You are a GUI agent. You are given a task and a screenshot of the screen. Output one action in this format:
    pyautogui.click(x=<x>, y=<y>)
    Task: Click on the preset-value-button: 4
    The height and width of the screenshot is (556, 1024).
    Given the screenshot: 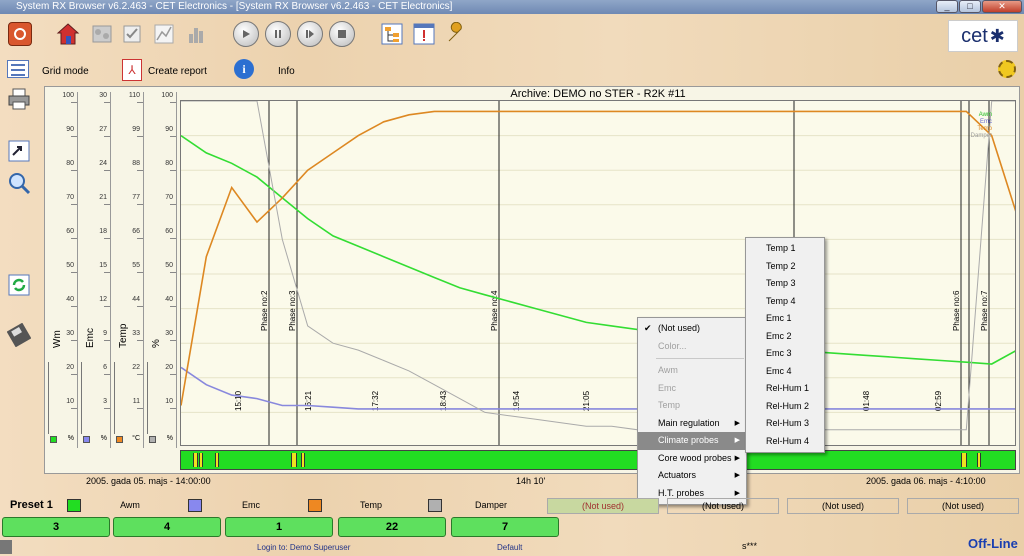 What is the action you would take?
    pyautogui.click(x=167, y=527)
    